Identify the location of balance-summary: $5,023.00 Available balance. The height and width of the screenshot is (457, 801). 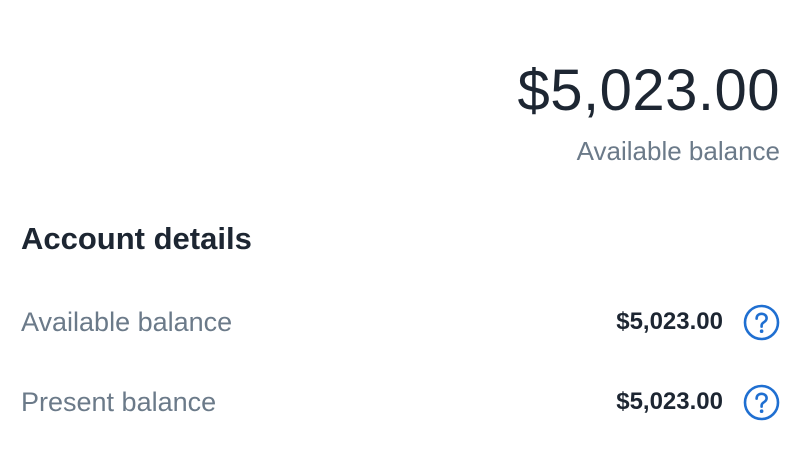
(648, 111).